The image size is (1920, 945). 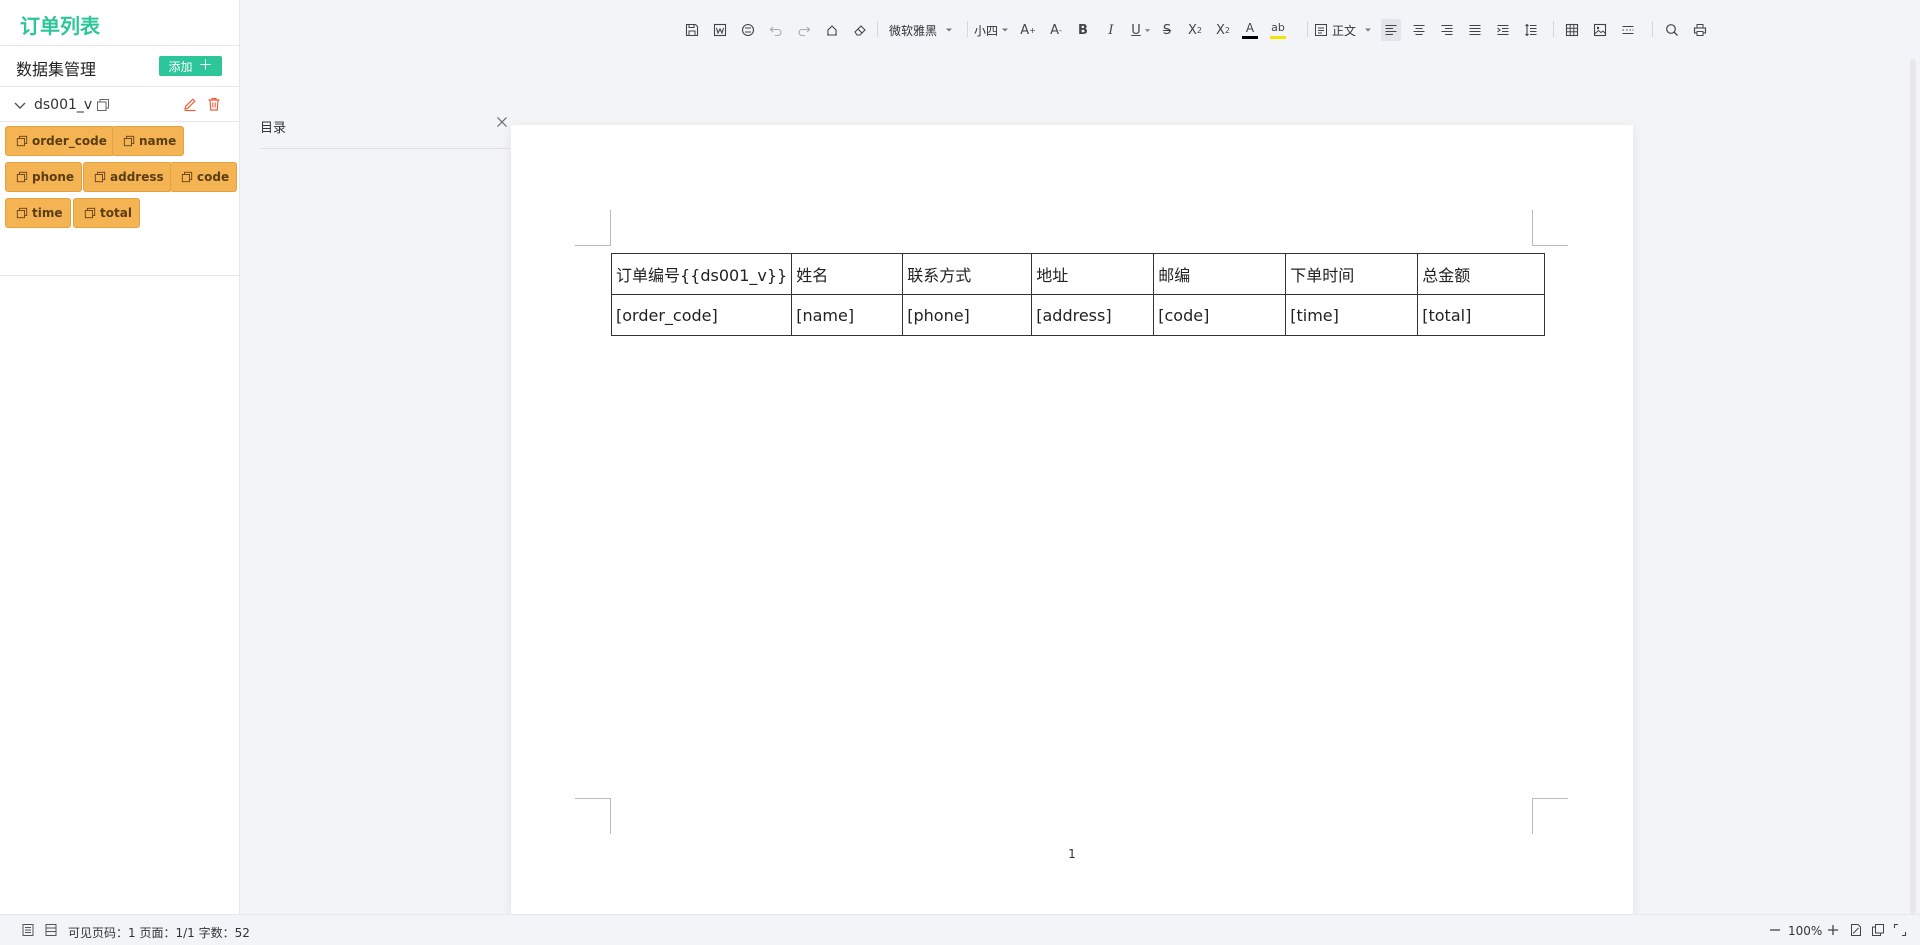 What do you see at coordinates (502, 122) in the screenshot?
I see `close-icon` at bounding box center [502, 122].